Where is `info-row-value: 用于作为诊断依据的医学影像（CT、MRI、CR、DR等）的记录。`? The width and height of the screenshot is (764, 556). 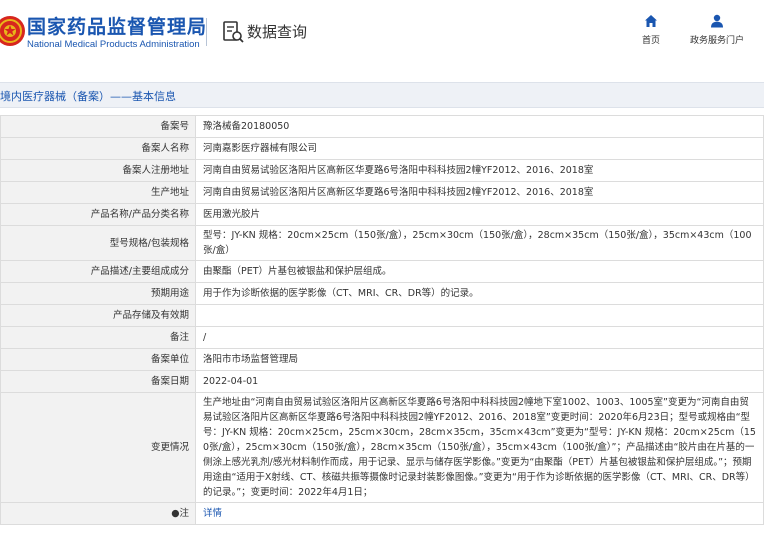
info-row-value: 用于作为诊断依据的医学影像（CT、MRI、CR、DR等）的记录。 is located at coordinates (479, 293).